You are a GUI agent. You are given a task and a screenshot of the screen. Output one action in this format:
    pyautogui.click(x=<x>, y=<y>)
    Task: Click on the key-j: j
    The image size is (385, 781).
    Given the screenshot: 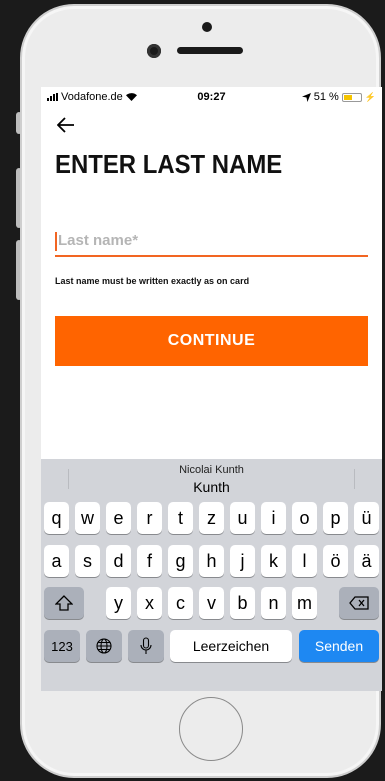 What is the action you would take?
    pyautogui.click(x=242, y=561)
    